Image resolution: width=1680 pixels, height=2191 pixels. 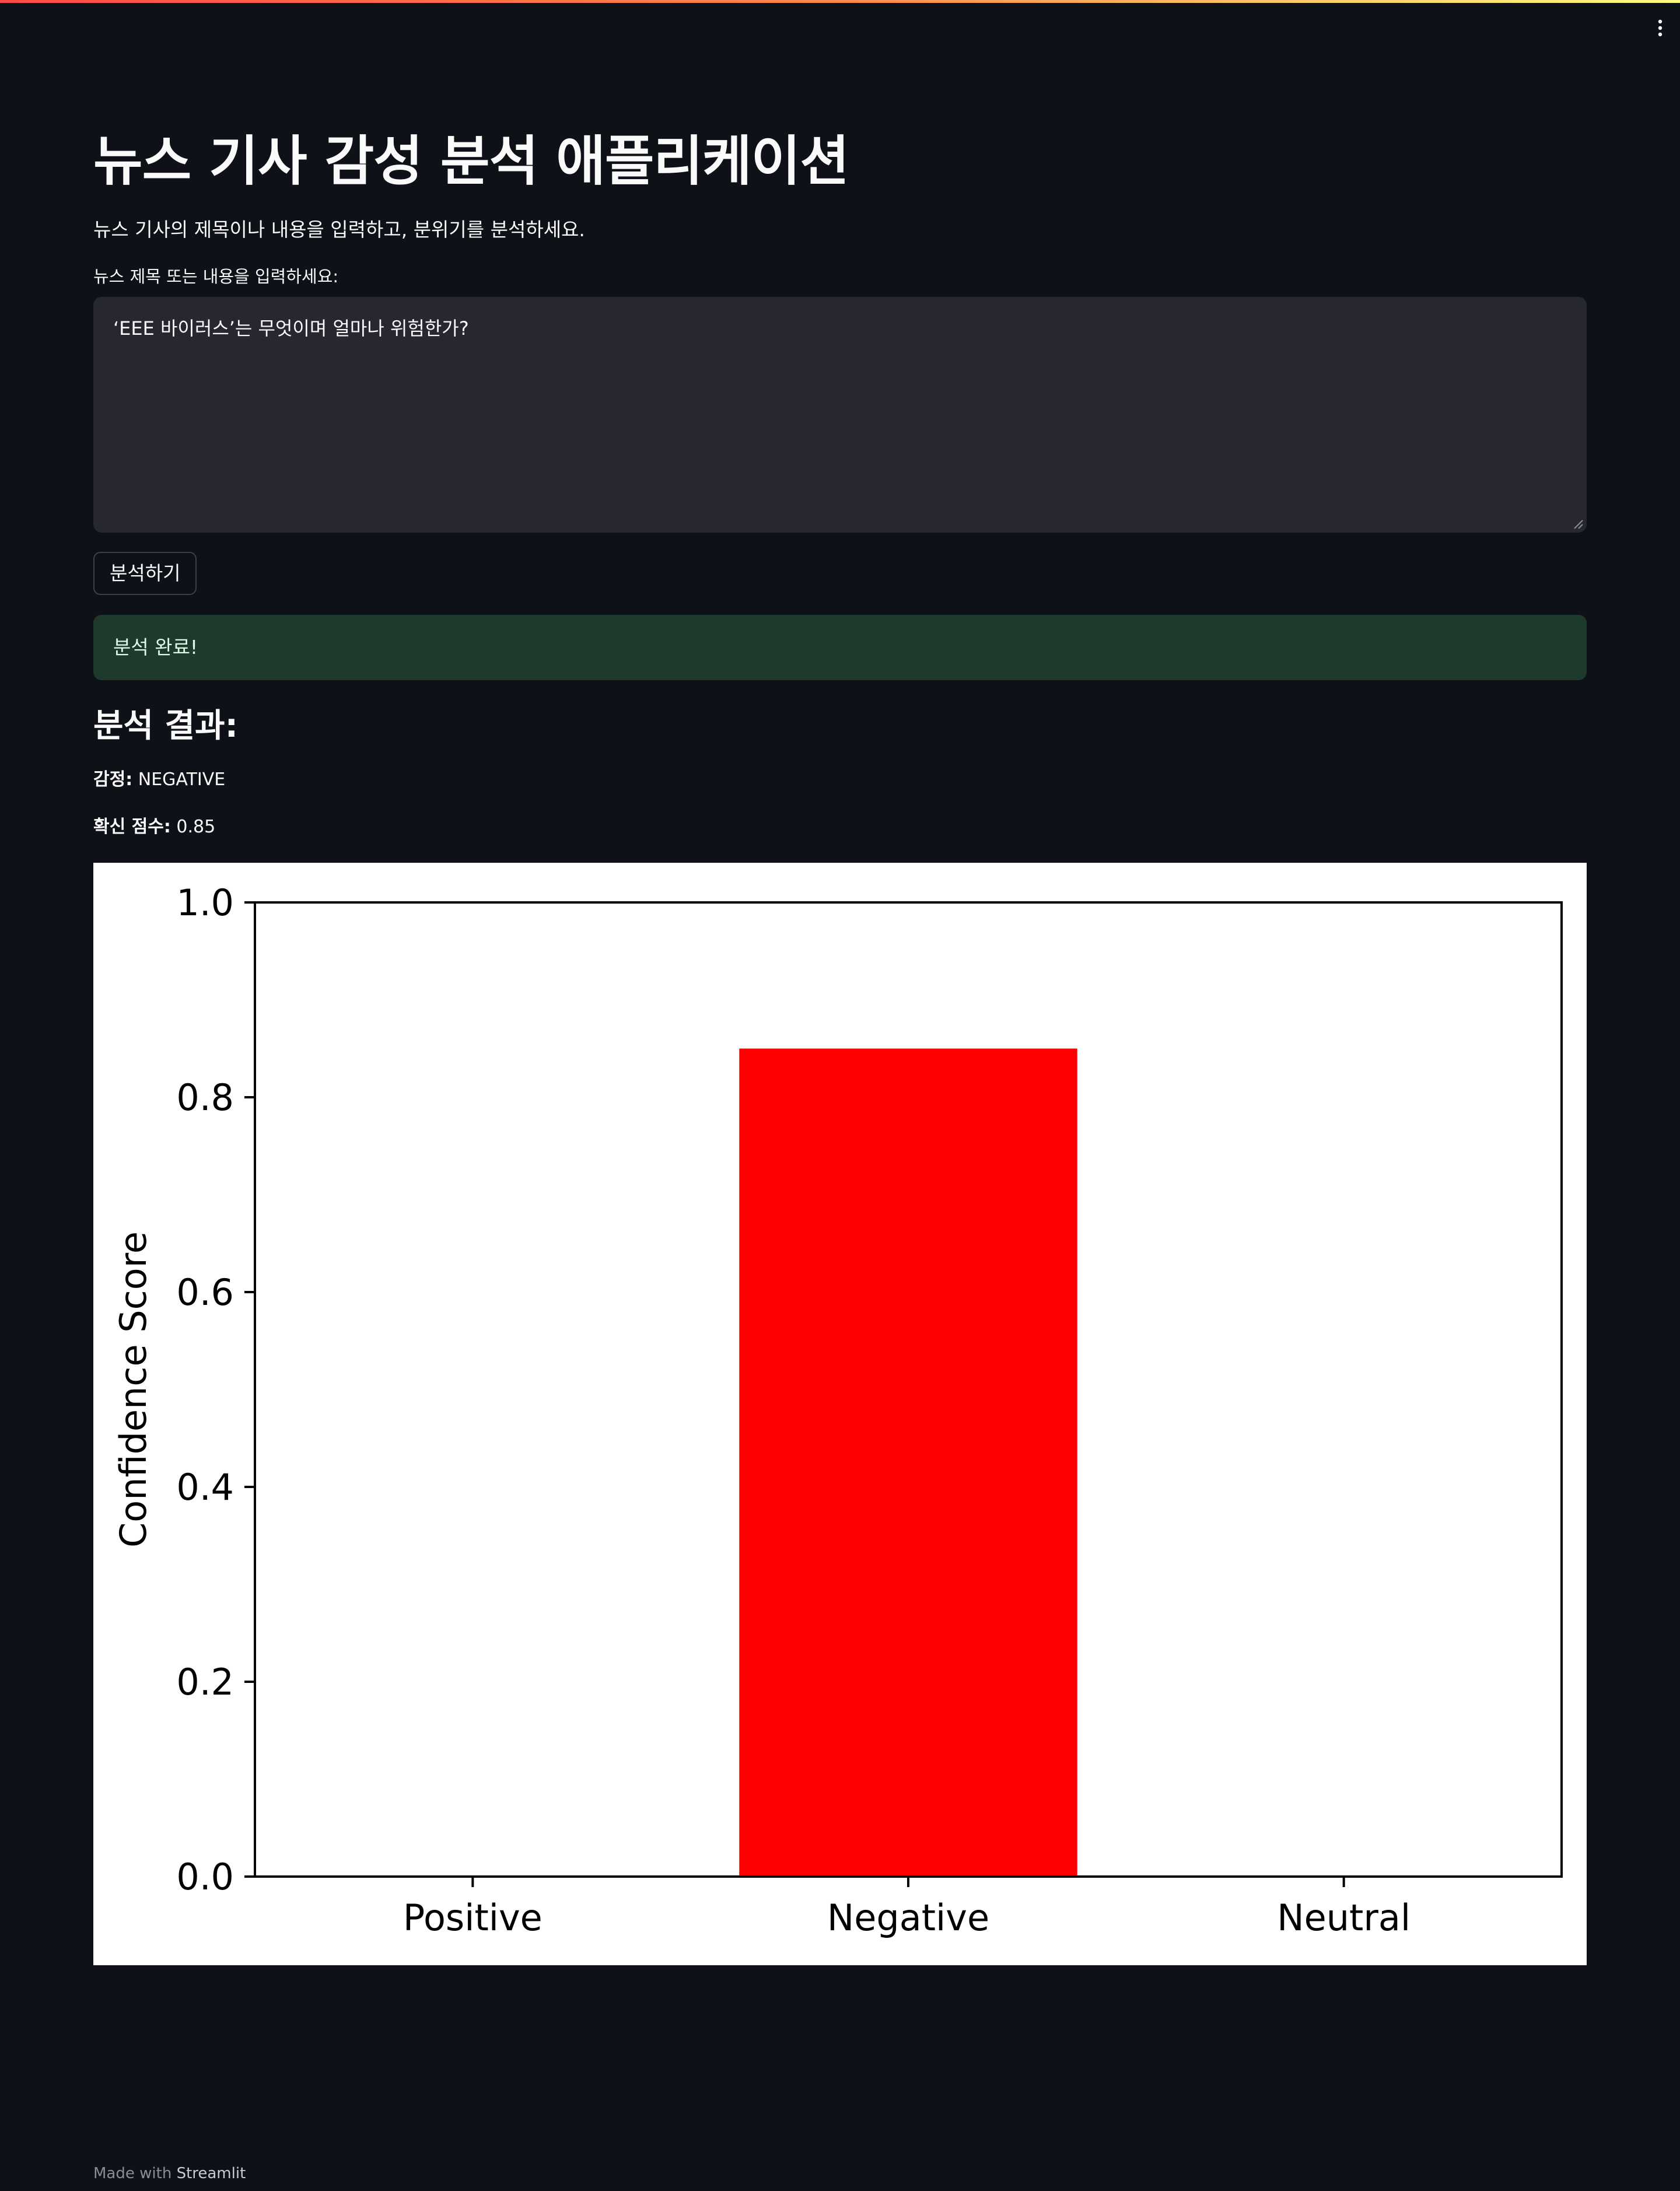 I want to click on news-text-area-value: ‘EEE 바이러스’는 무엇이며 얼마나 위험한가?, so click(x=840, y=328).